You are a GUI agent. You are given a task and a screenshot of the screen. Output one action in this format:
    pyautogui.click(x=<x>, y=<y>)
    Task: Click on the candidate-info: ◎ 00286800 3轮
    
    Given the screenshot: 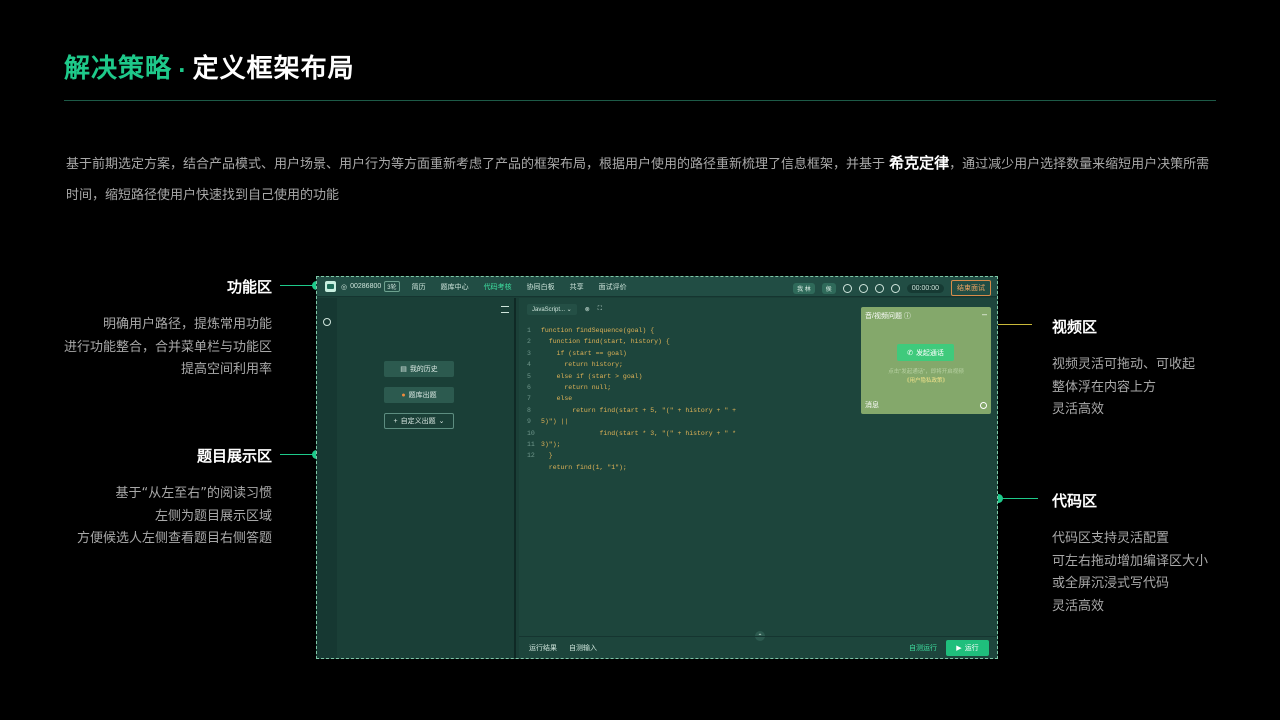 What is the action you would take?
    pyautogui.click(x=370, y=286)
    